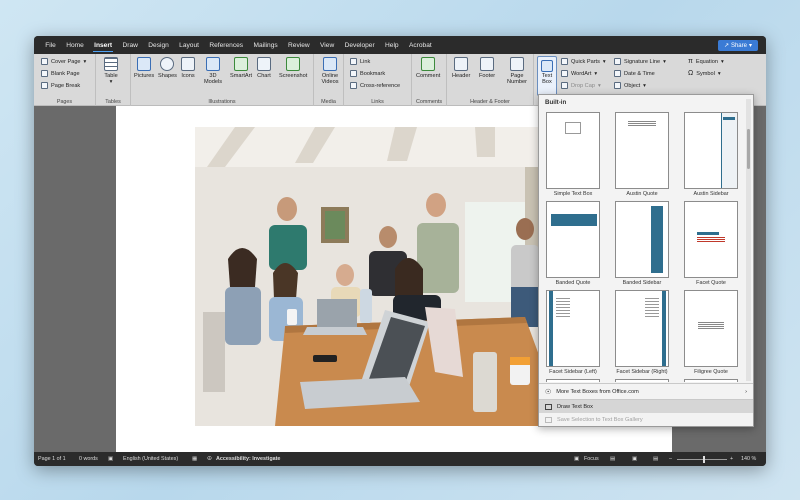 This screenshot has height=500, width=800. I want to click on object-label: Object, so click(632, 85).